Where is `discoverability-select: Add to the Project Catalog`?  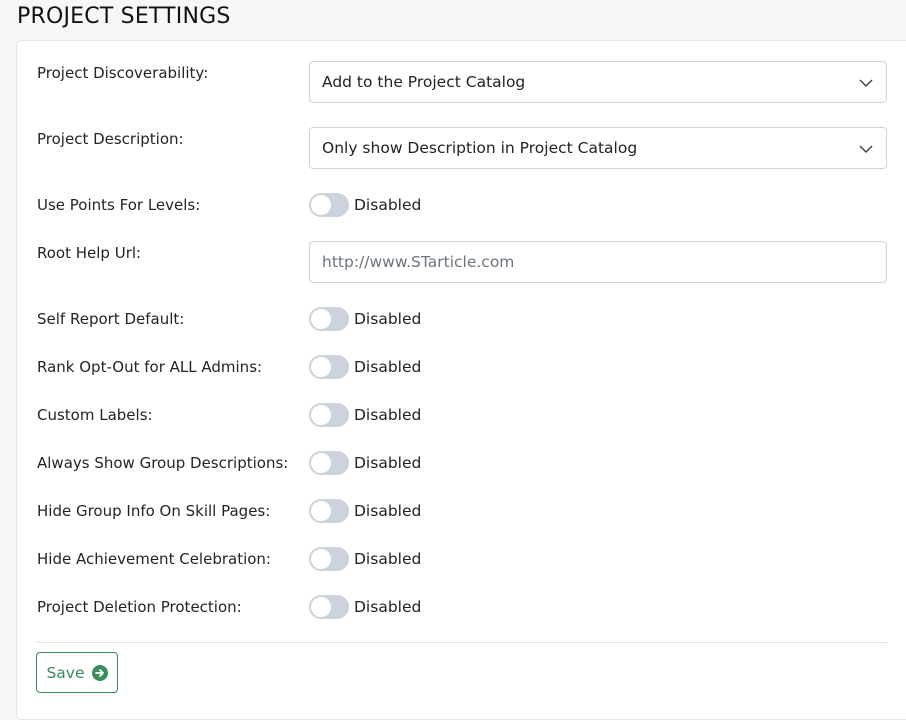 discoverability-select: Add to the Project Catalog is located at coordinates (598, 82).